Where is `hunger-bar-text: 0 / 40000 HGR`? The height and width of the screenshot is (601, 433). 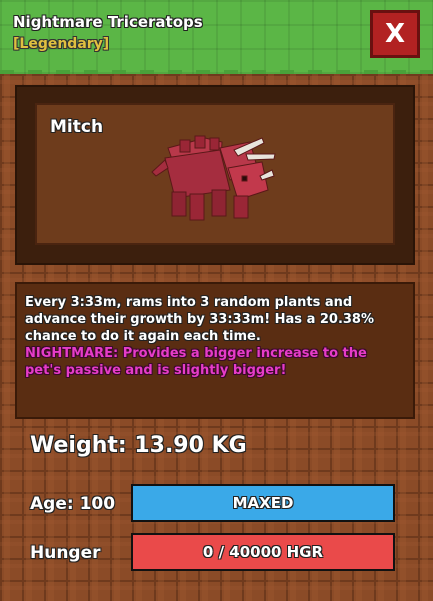
hunger-bar-text: 0 / 40000 HGR is located at coordinates (263, 552).